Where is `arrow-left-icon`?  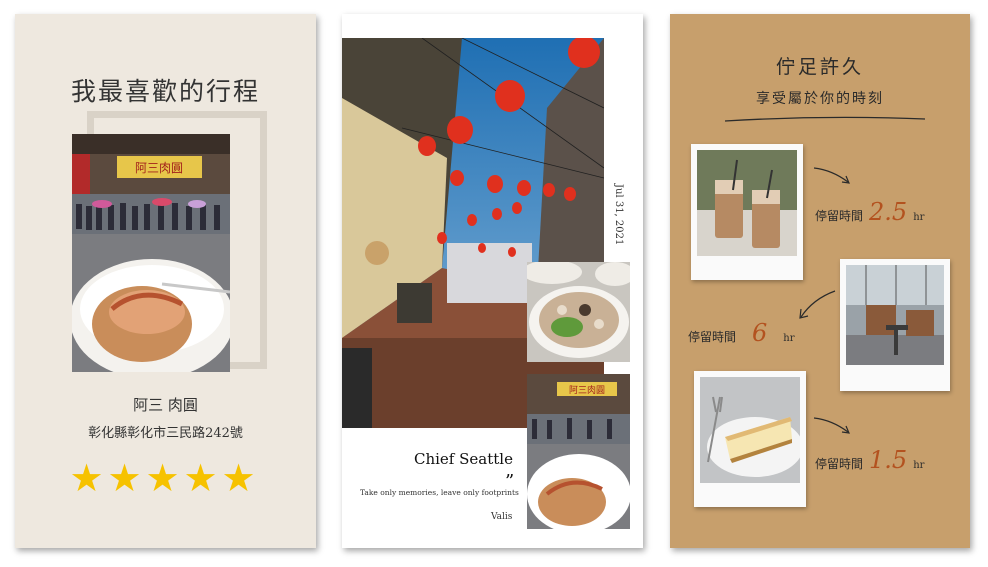 arrow-left-icon is located at coordinates (817, 304).